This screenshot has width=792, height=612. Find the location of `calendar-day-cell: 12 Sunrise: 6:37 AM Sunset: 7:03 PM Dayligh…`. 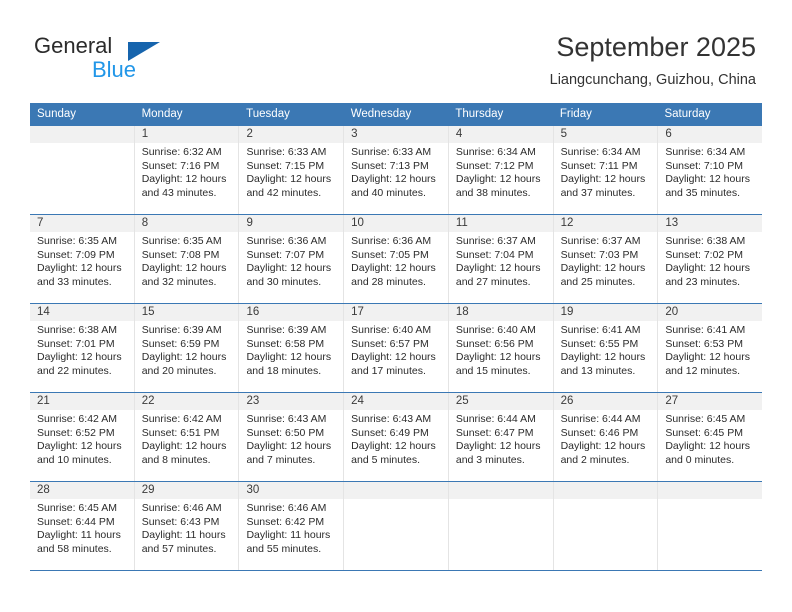

calendar-day-cell: 12 Sunrise: 6:37 AM Sunset: 7:03 PM Dayligh… is located at coordinates (606, 259).